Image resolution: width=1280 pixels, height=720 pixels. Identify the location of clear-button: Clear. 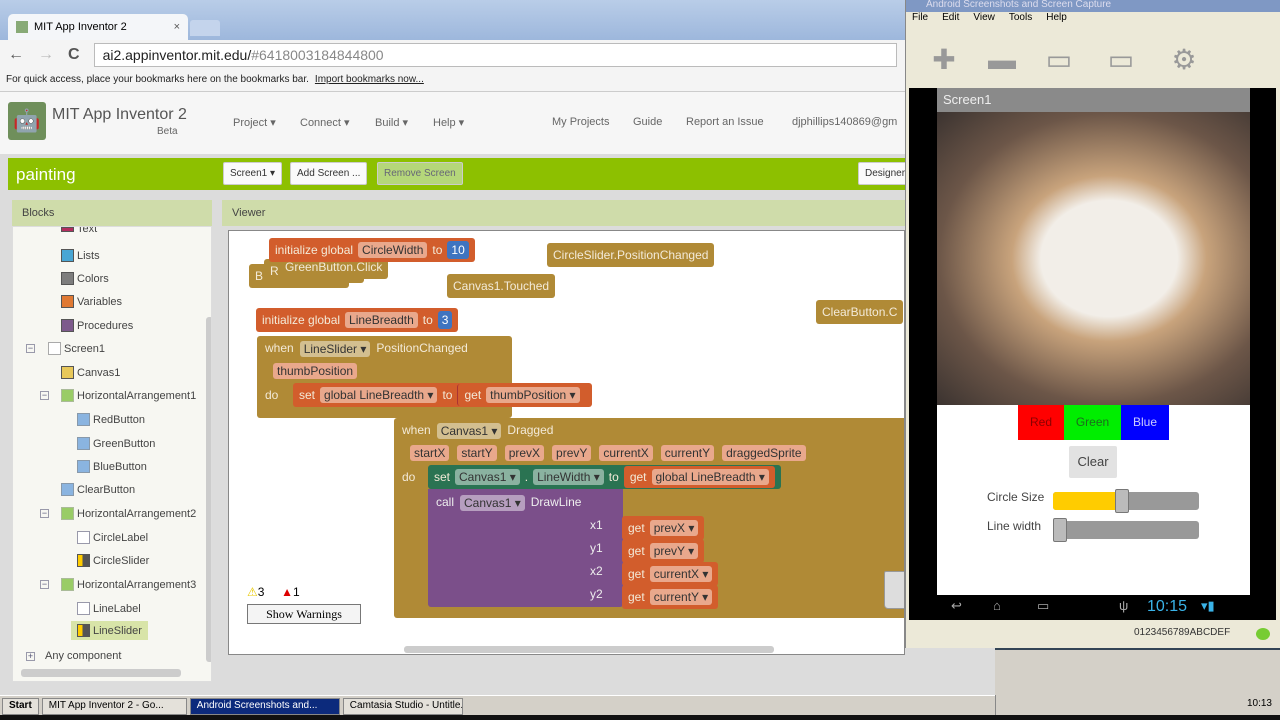
(1093, 462).